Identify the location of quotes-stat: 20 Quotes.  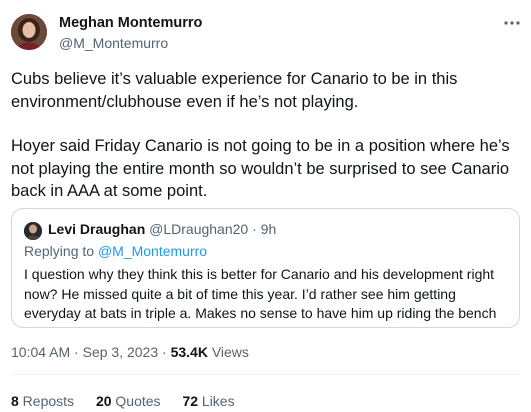
(128, 401).